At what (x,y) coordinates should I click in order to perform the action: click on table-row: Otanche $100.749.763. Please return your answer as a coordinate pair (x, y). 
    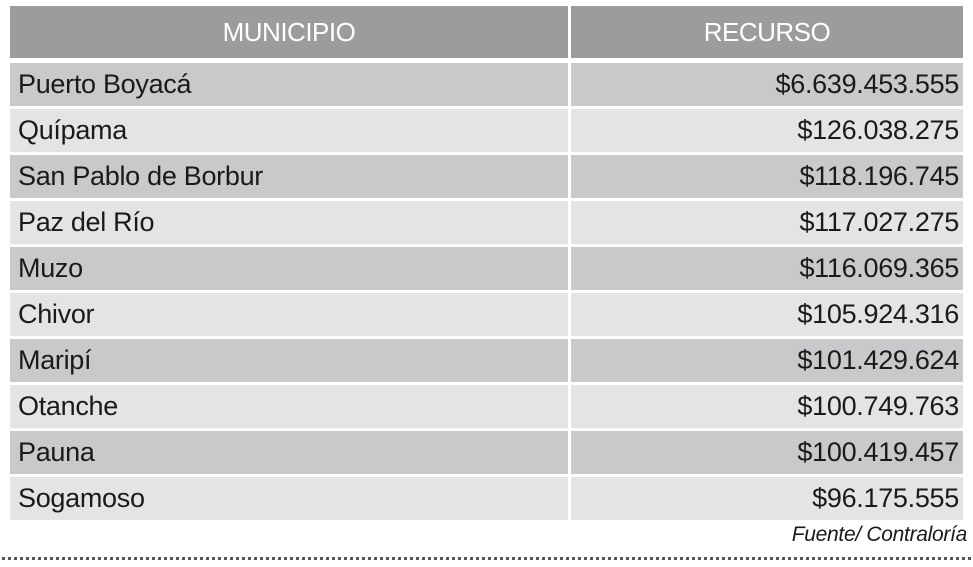
    Looking at the image, I should click on (486, 405).